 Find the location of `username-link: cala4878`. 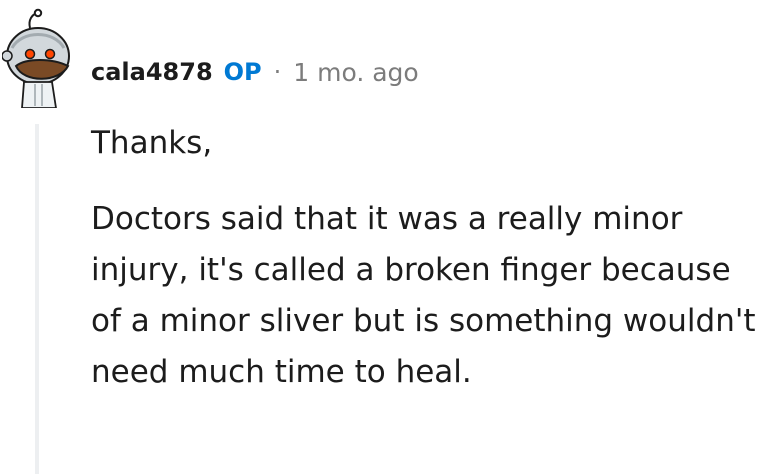

username-link: cala4878 is located at coordinates (152, 72).